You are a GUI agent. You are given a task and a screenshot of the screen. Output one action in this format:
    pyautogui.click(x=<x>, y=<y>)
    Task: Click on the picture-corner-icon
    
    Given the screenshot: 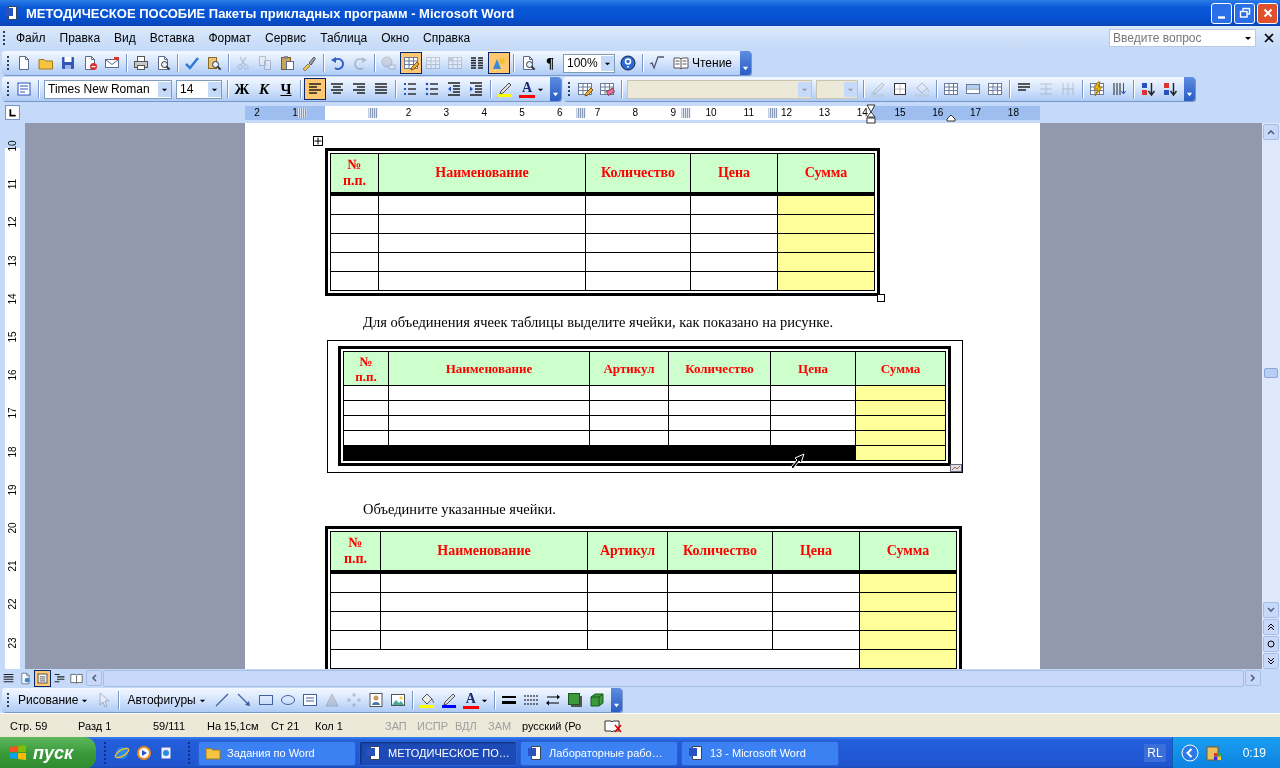 What is the action you would take?
    pyautogui.click(x=956, y=468)
    